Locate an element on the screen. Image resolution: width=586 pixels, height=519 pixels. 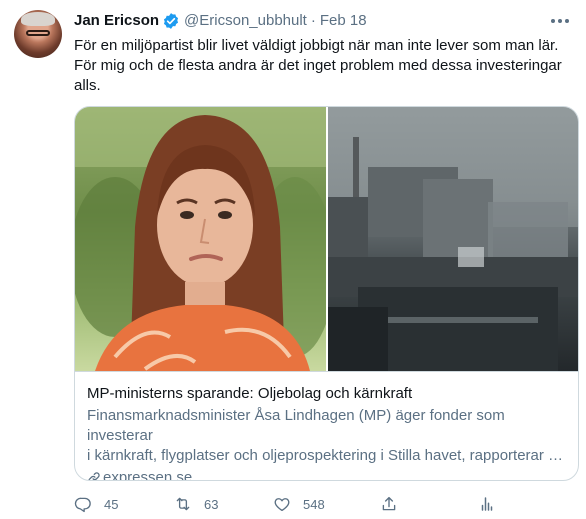
card-domain: expressen.se is located at coordinates (327, 474).